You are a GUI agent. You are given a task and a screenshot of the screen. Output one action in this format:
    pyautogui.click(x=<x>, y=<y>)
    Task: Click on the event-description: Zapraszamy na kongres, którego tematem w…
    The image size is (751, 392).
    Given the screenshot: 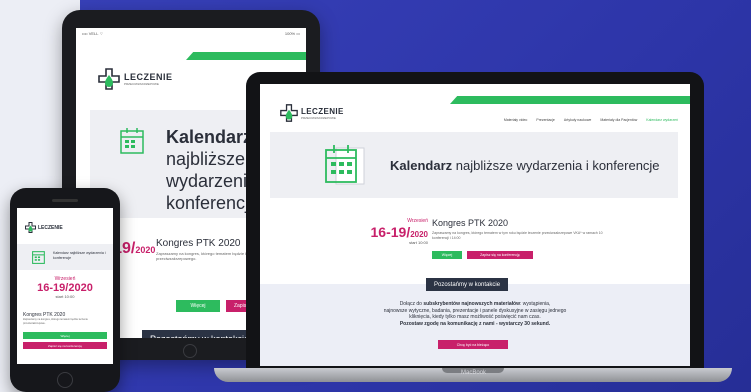 What is the action you would take?
    pyautogui.click(x=517, y=235)
    